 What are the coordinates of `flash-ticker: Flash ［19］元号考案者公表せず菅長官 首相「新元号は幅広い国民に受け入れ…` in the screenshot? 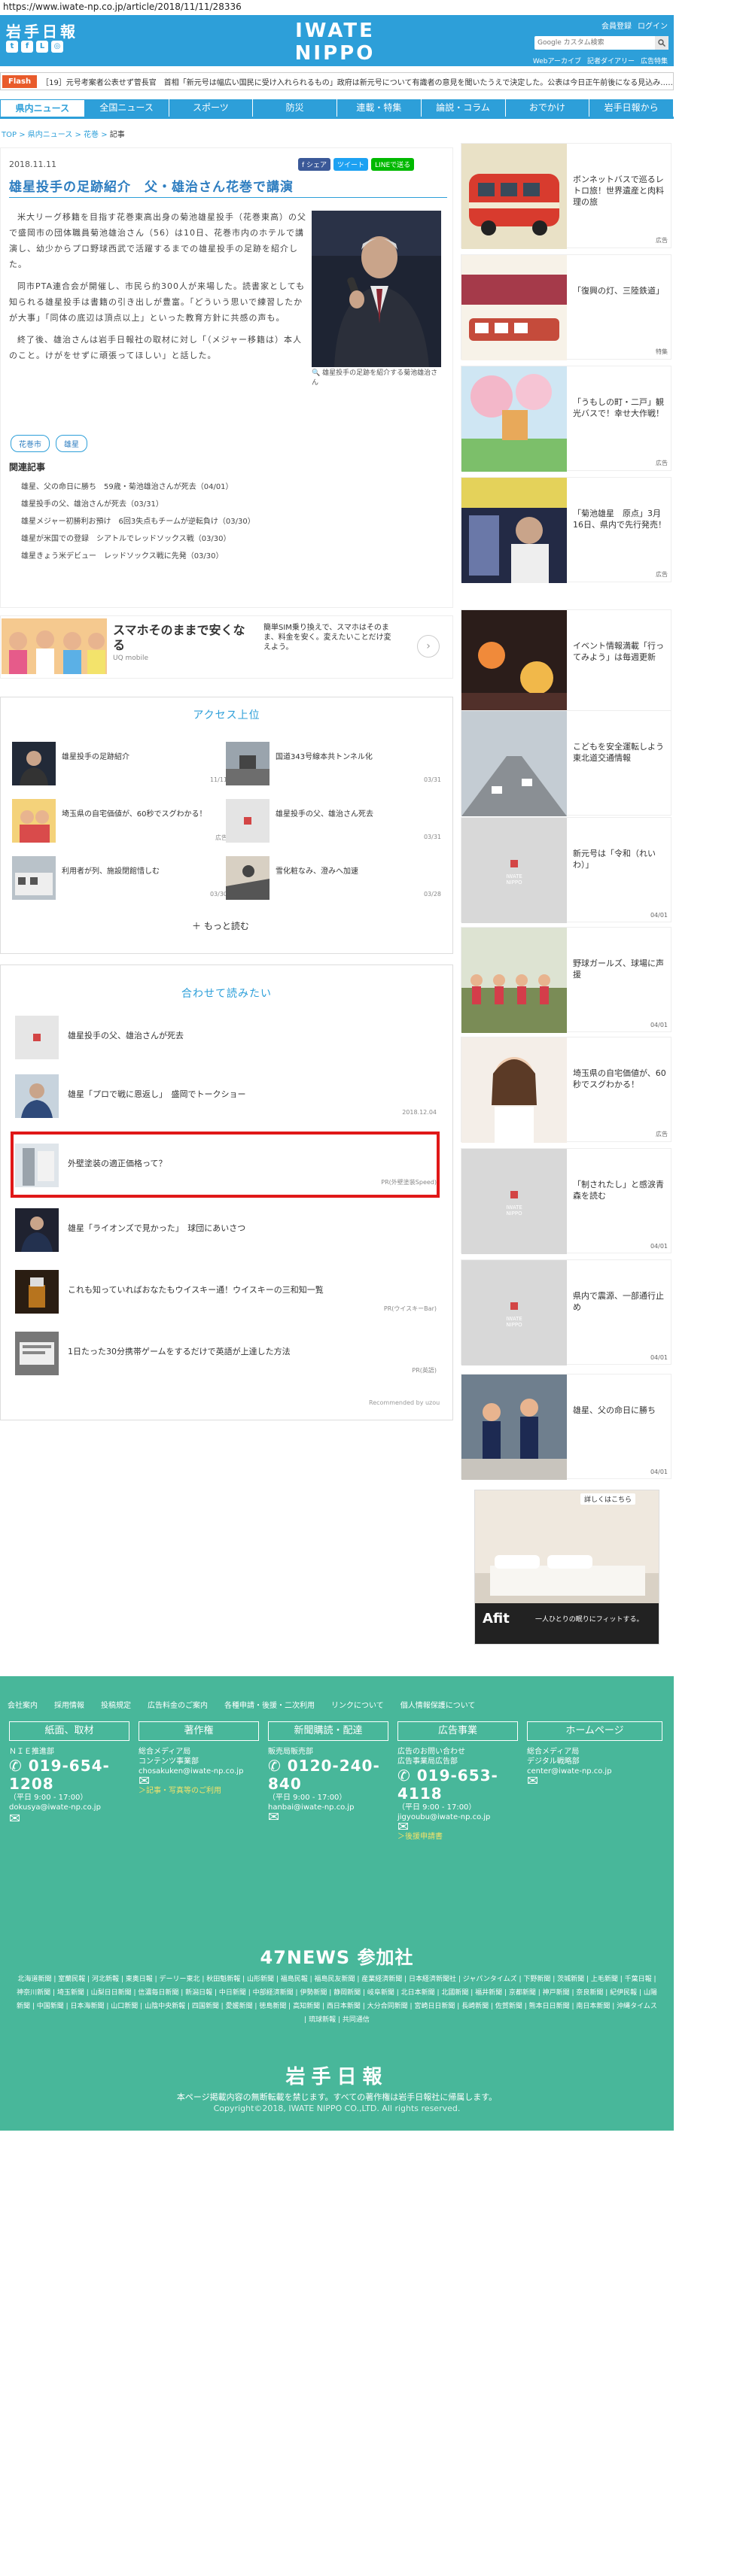 It's located at (337, 81).